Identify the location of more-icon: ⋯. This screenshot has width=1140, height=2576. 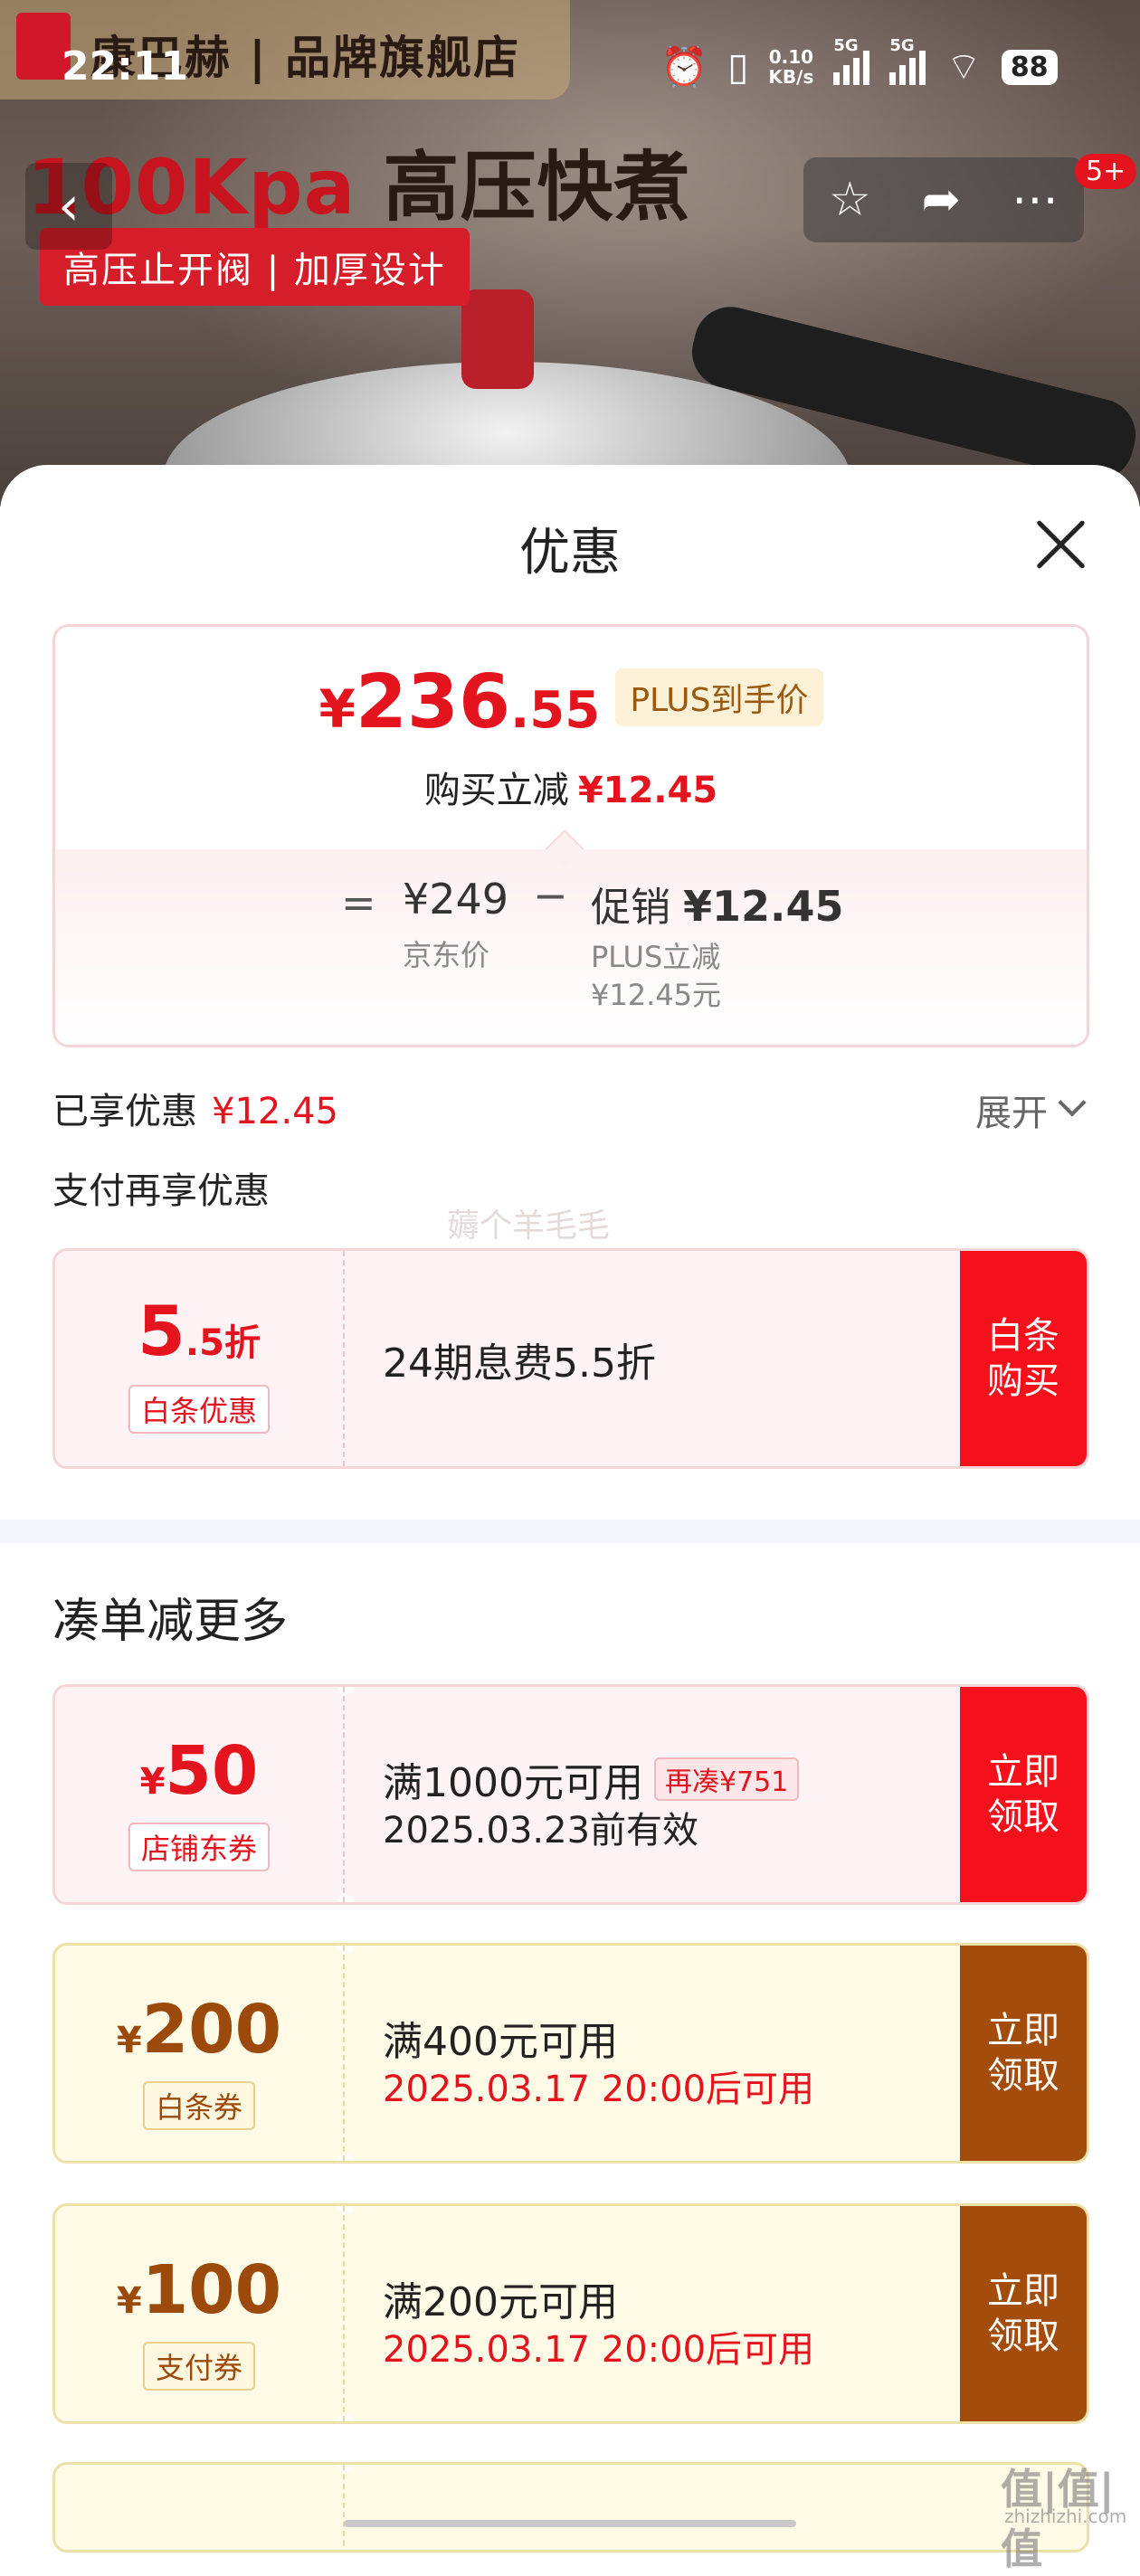
(1035, 200).